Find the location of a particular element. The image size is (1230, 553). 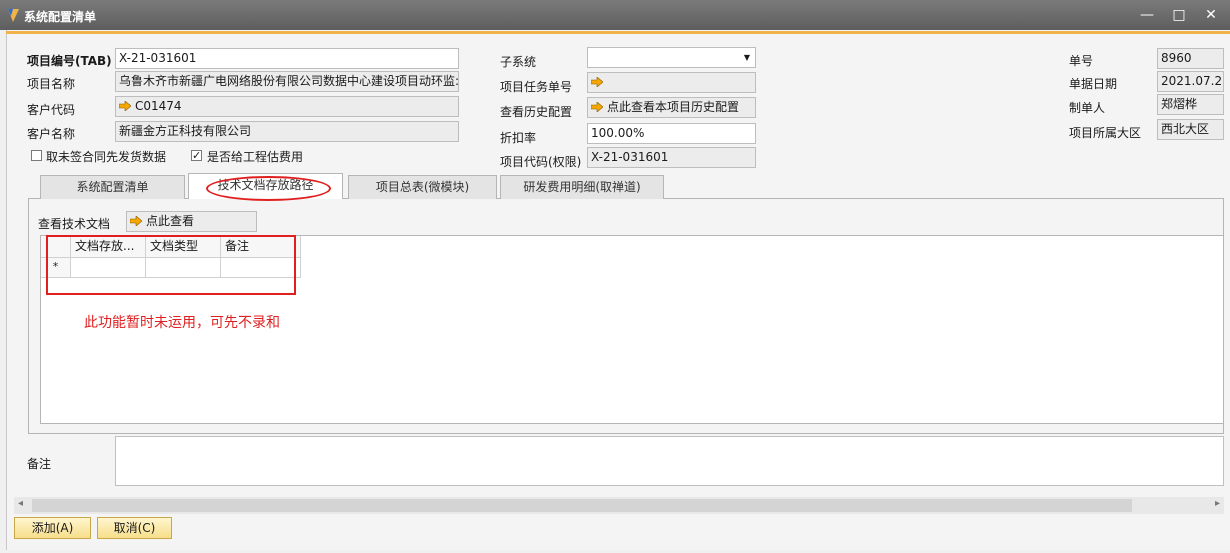

doc-date-label: 单据日期 is located at coordinates (1093, 84).